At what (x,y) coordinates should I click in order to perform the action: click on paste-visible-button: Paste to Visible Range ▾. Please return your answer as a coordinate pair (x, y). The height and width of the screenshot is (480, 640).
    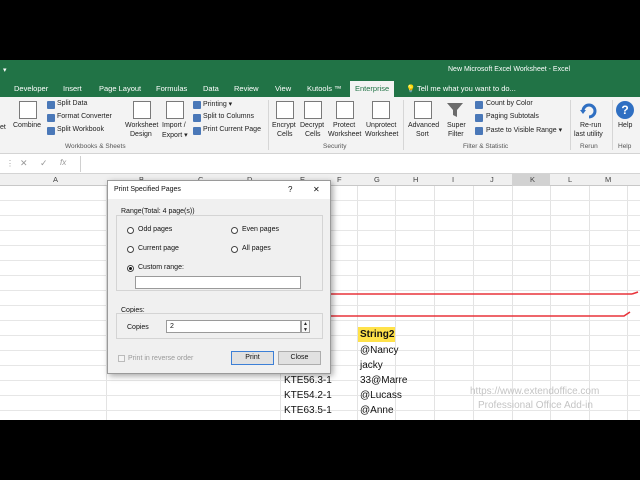
    Looking at the image, I should click on (524, 130).